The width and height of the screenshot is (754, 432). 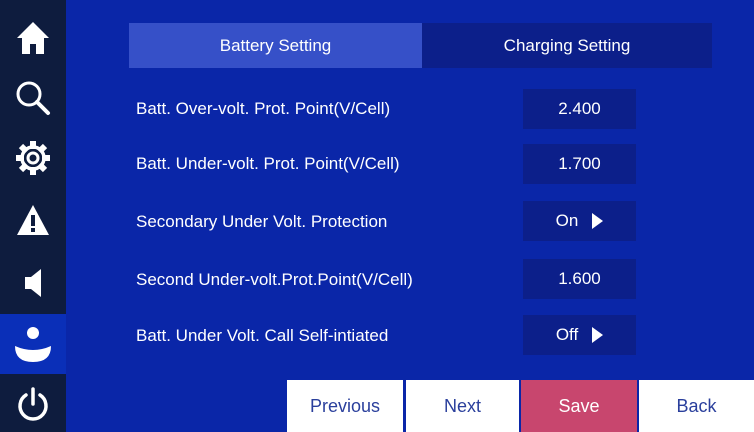 I want to click on warning-icon, so click(x=33, y=220).